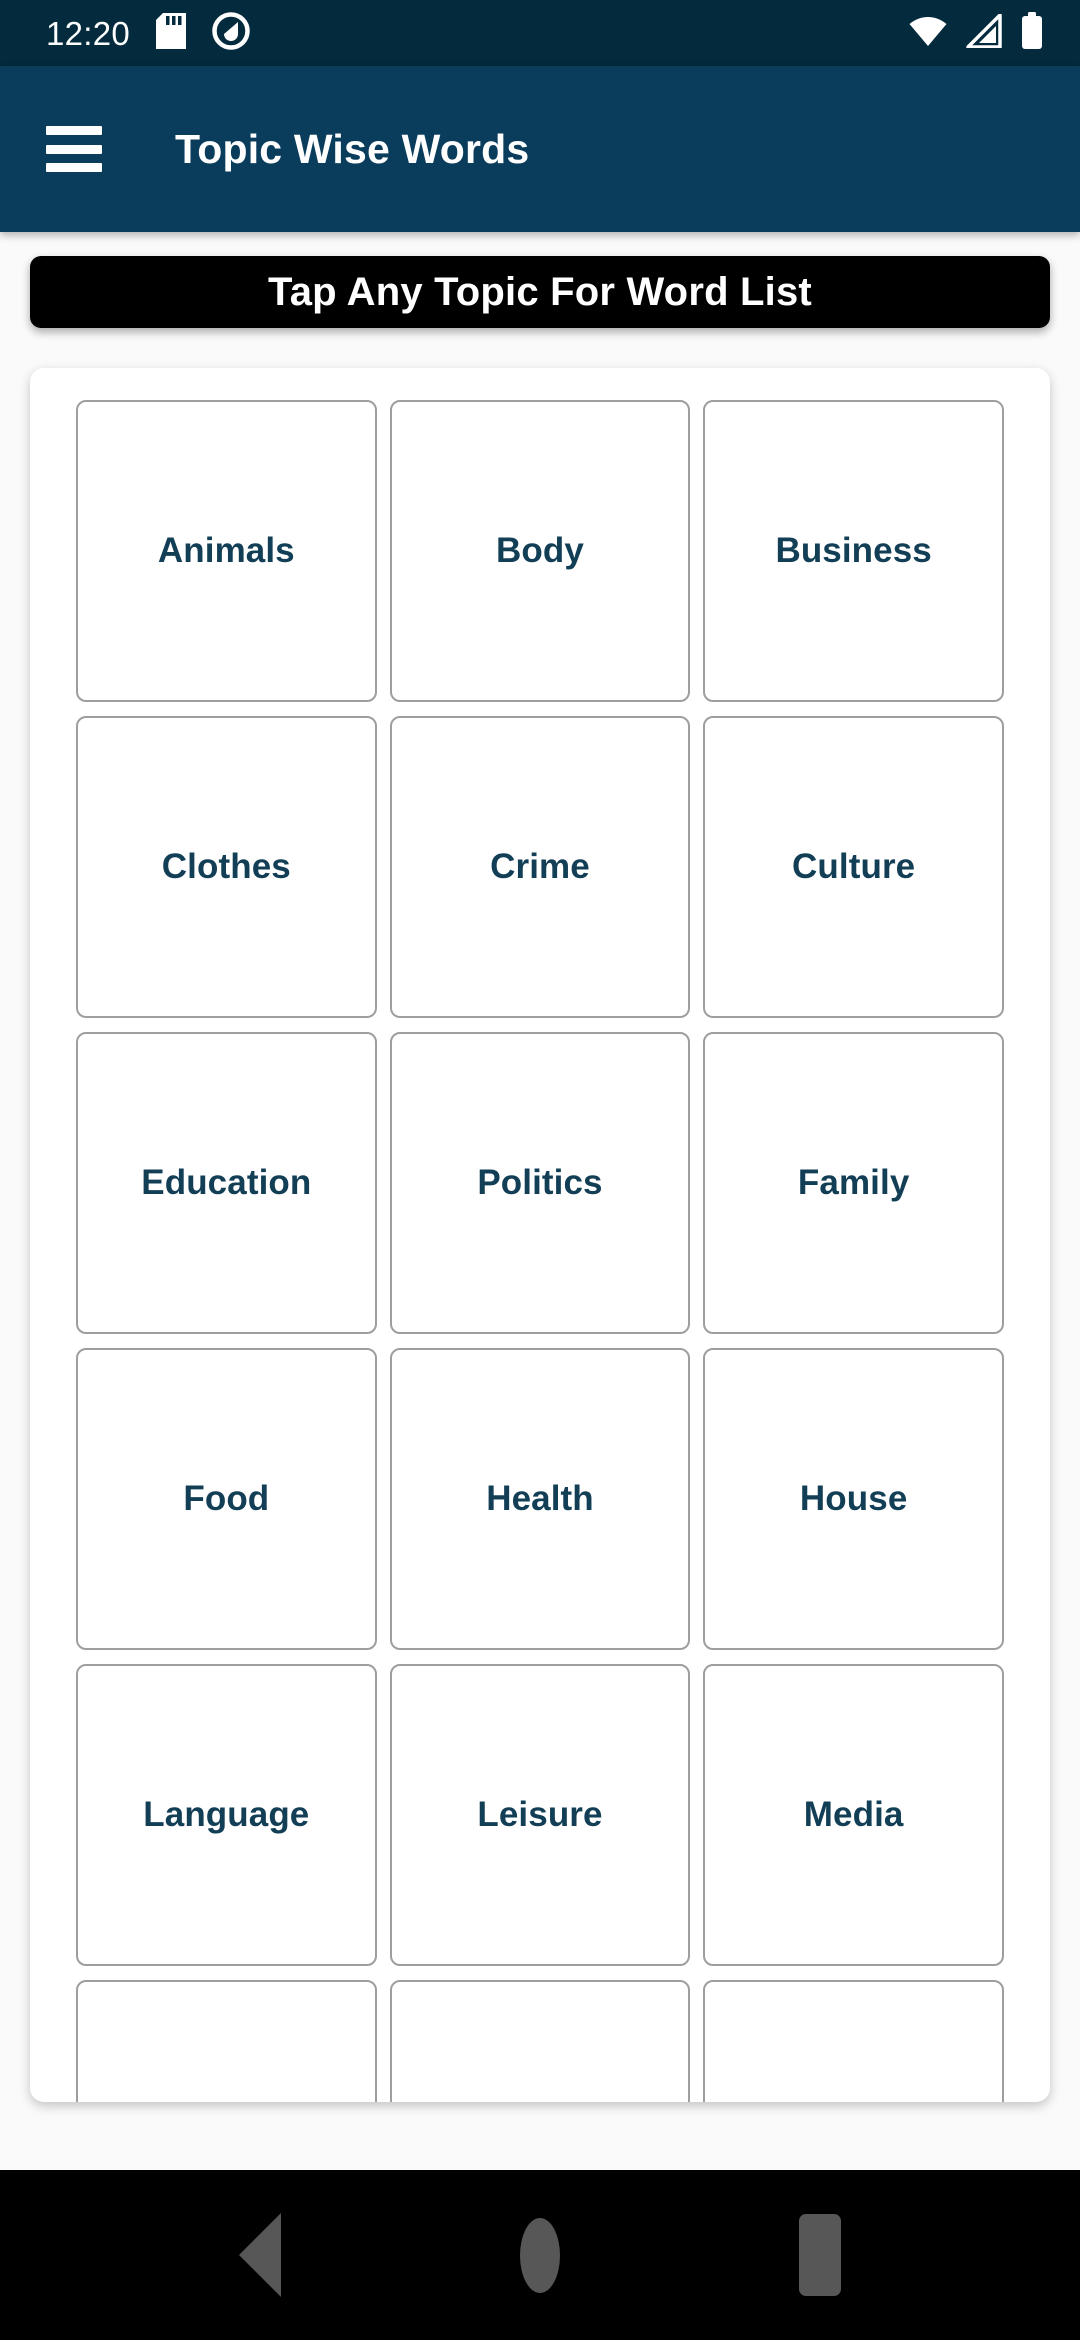  I want to click on topic-cell-label: Education, so click(226, 1182).